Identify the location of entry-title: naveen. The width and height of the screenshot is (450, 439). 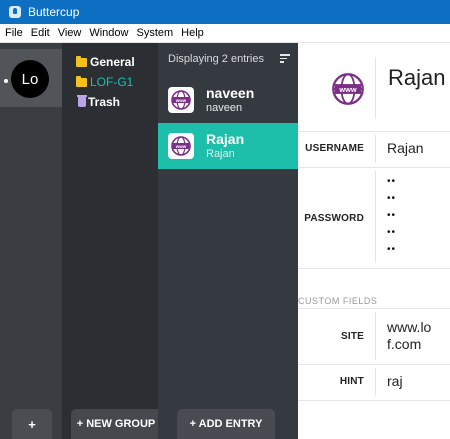
(230, 93).